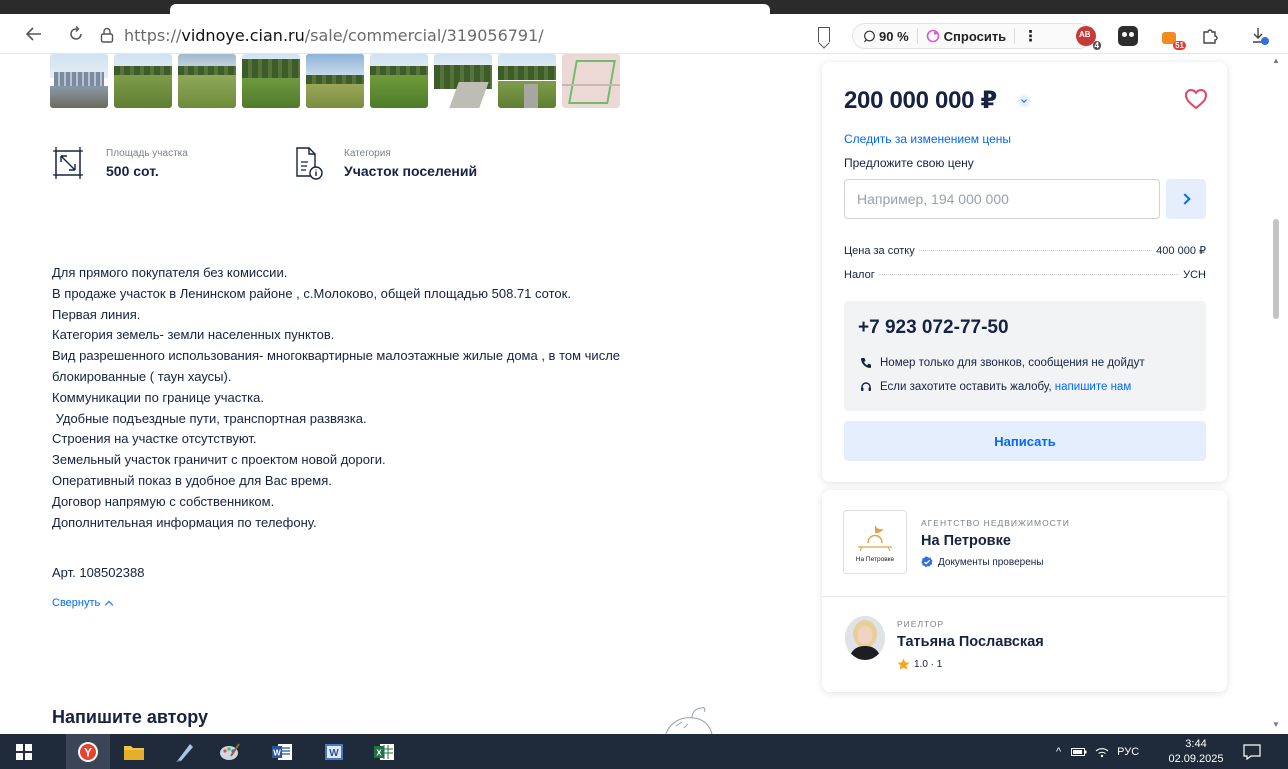 The height and width of the screenshot is (769, 1288). Describe the element at coordinates (88, 751) in the screenshot. I see `taskbar-yandex-browser-icon: Y` at that location.